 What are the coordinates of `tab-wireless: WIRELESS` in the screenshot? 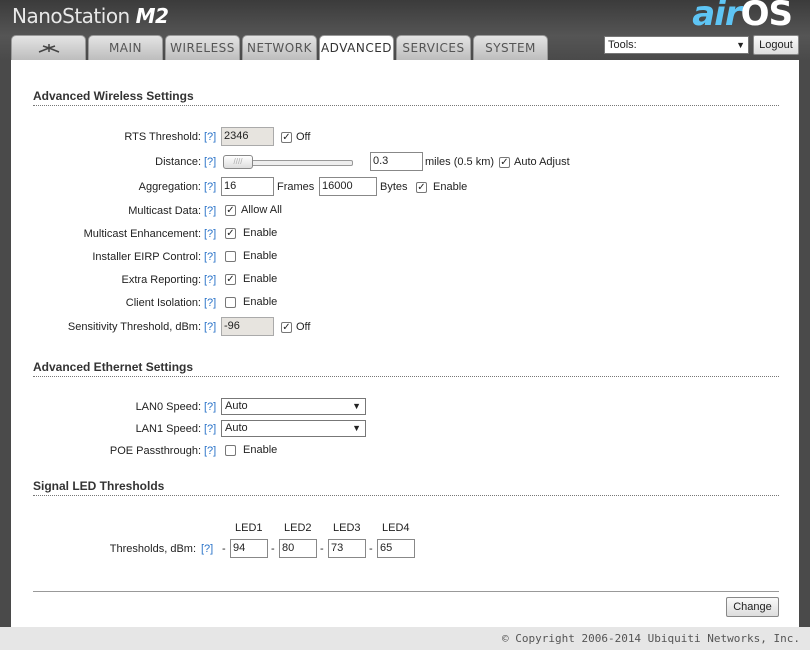 It's located at (202, 47).